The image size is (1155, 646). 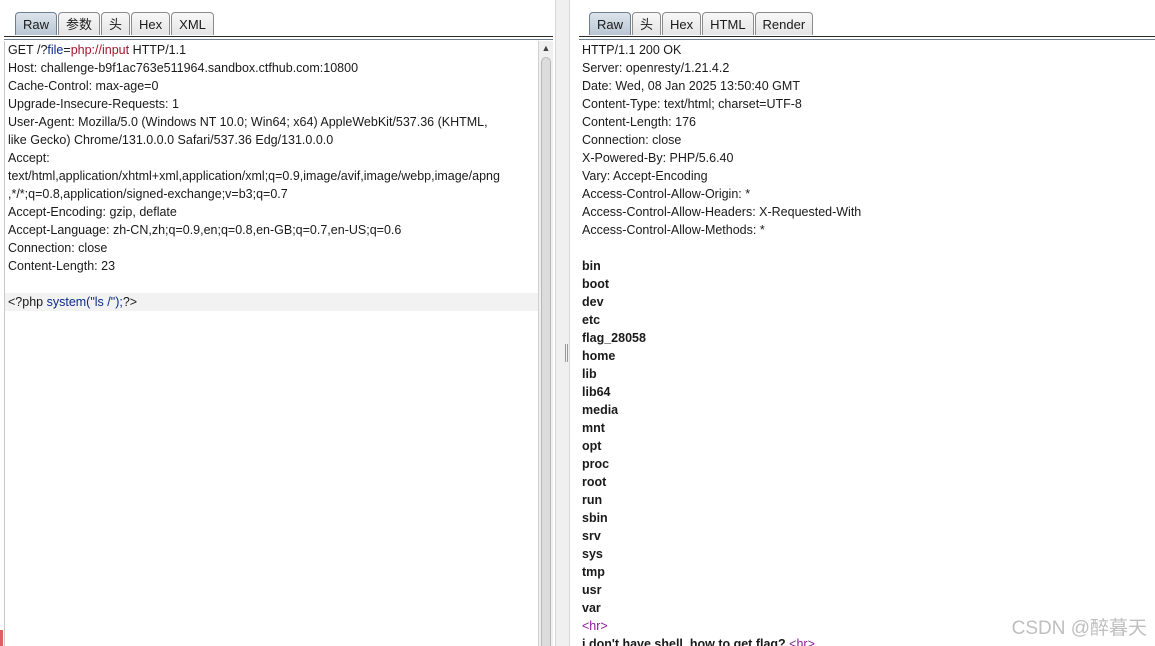 I want to click on request-header-accept-encoding: Accept-Encoding: gzip, deflate, so click(x=92, y=212).